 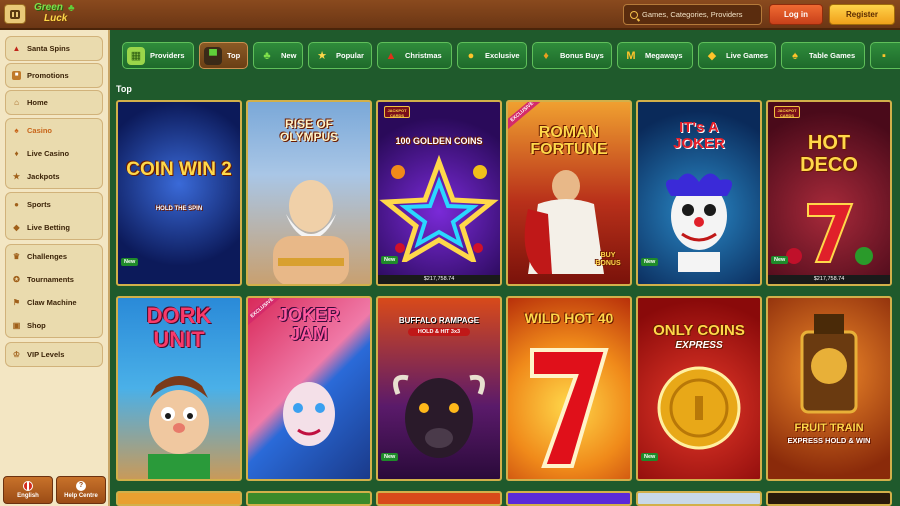 I want to click on sidebar-item-vip-levels: ♔ VIP Levels, so click(x=54, y=354).